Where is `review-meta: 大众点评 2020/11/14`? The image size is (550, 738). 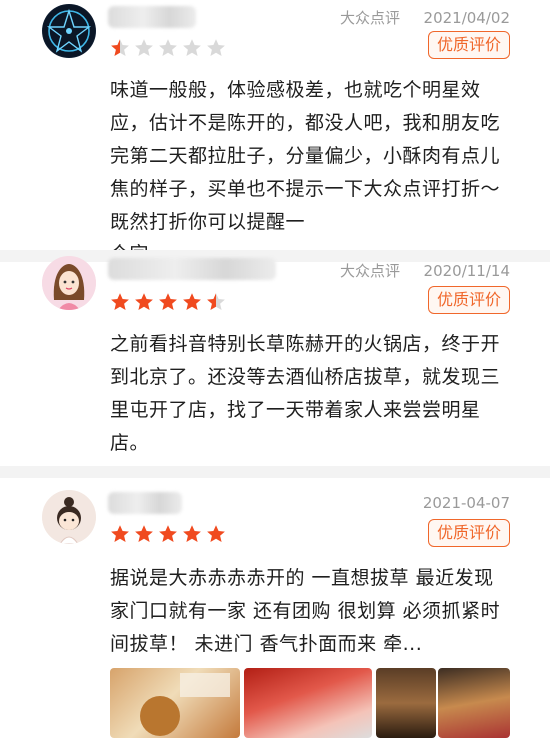 review-meta: 大众点评 2020/11/14 is located at coordinates (425, 270).